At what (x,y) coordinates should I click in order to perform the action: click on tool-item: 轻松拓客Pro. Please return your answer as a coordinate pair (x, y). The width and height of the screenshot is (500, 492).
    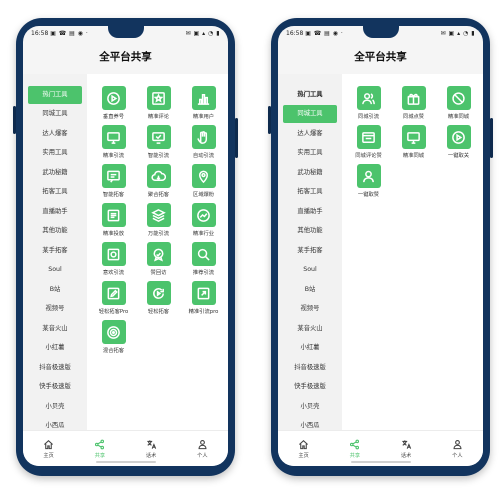
    Looking at the image, I should click on (113, 298).